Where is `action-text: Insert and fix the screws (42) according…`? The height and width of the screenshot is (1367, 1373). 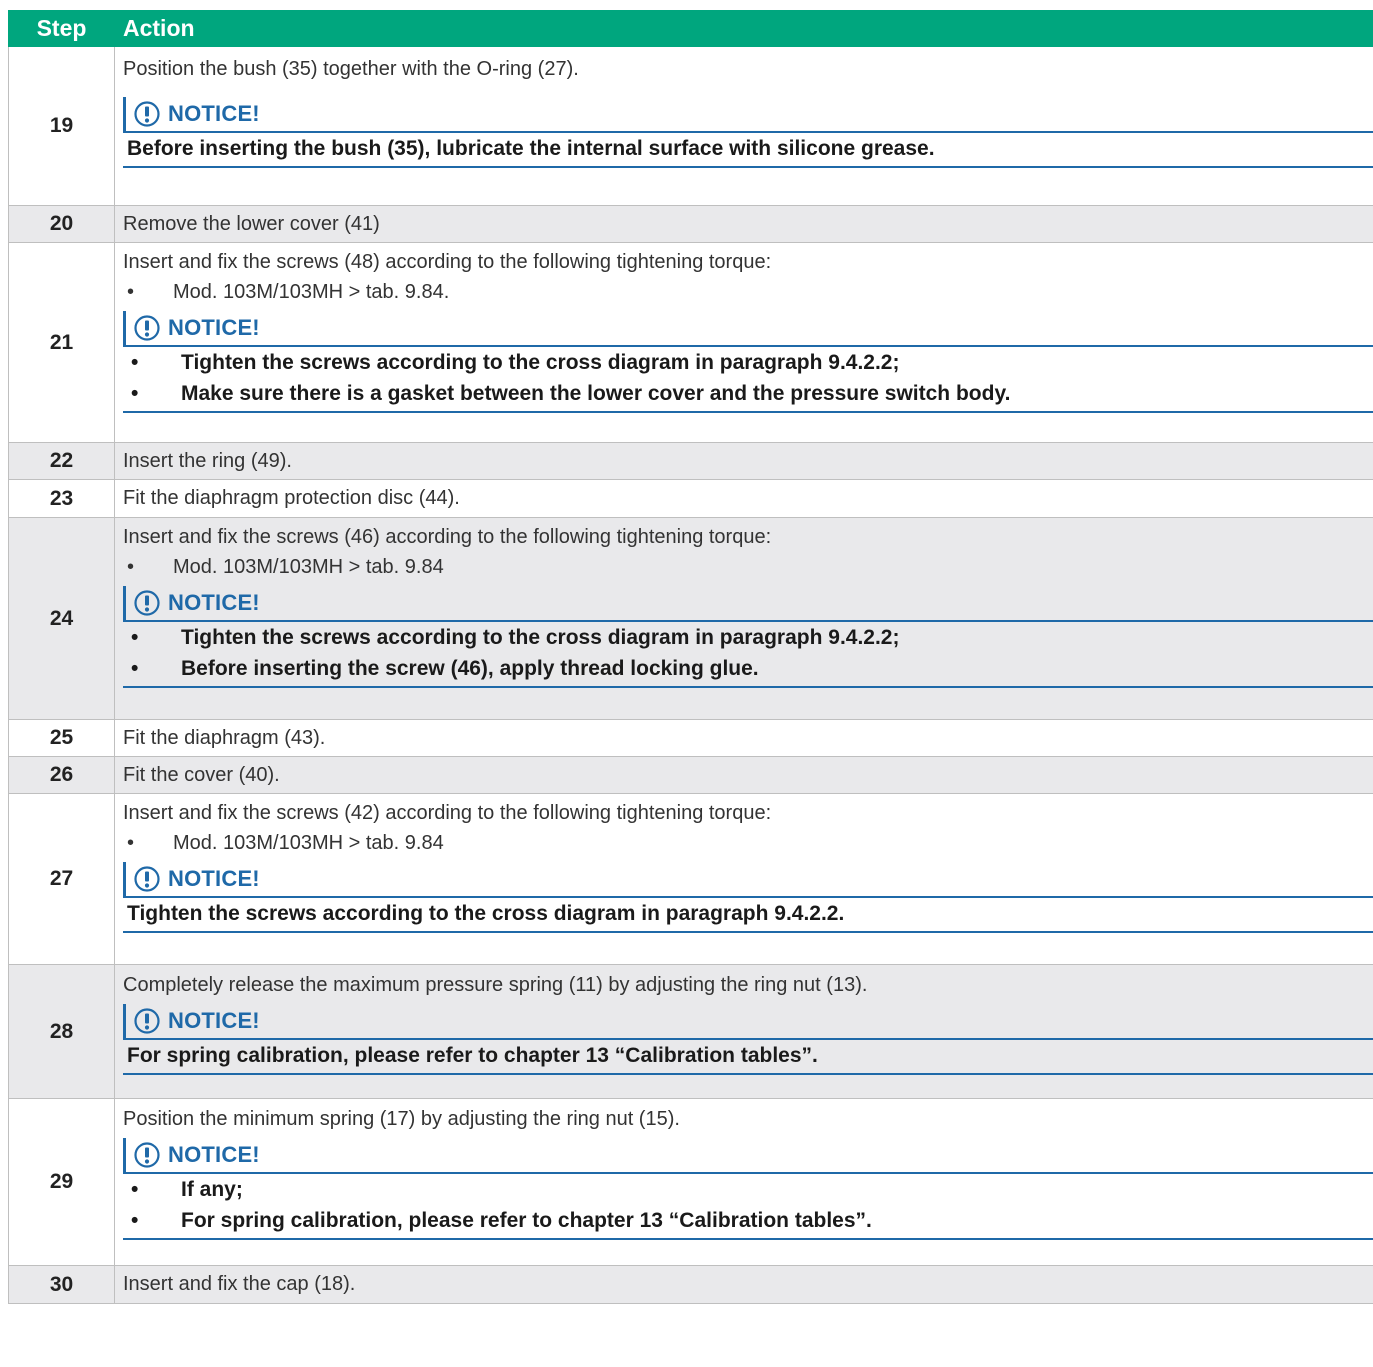 action-text: Insert and fix the screws (42) according… is located at coordinates (447, 813).